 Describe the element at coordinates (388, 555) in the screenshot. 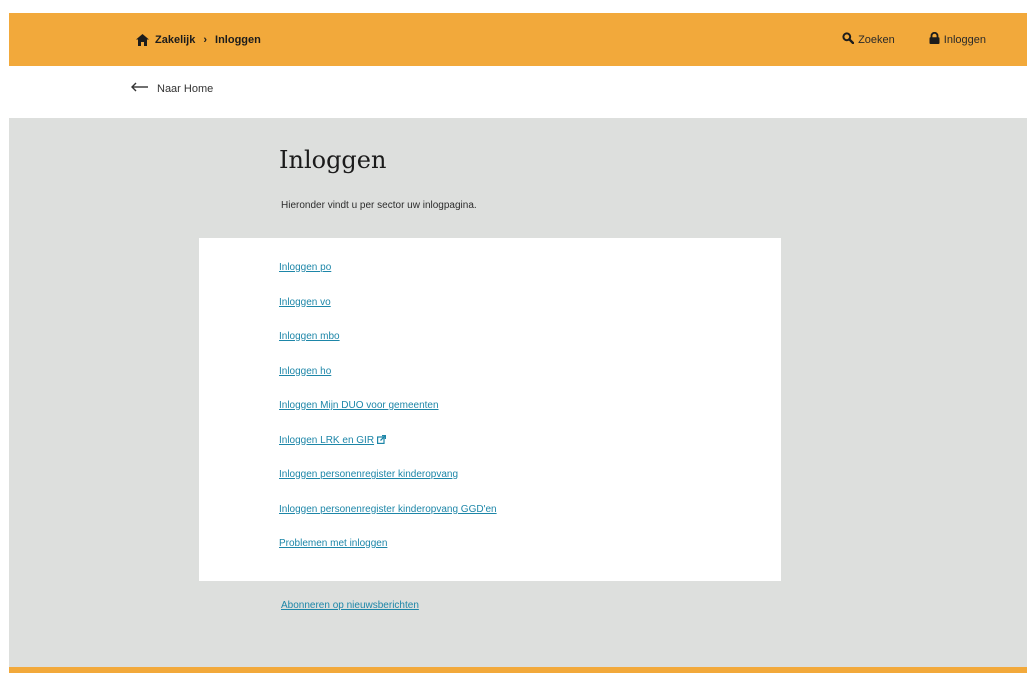

I see `list-item: Problemen met inloggen` at that location.